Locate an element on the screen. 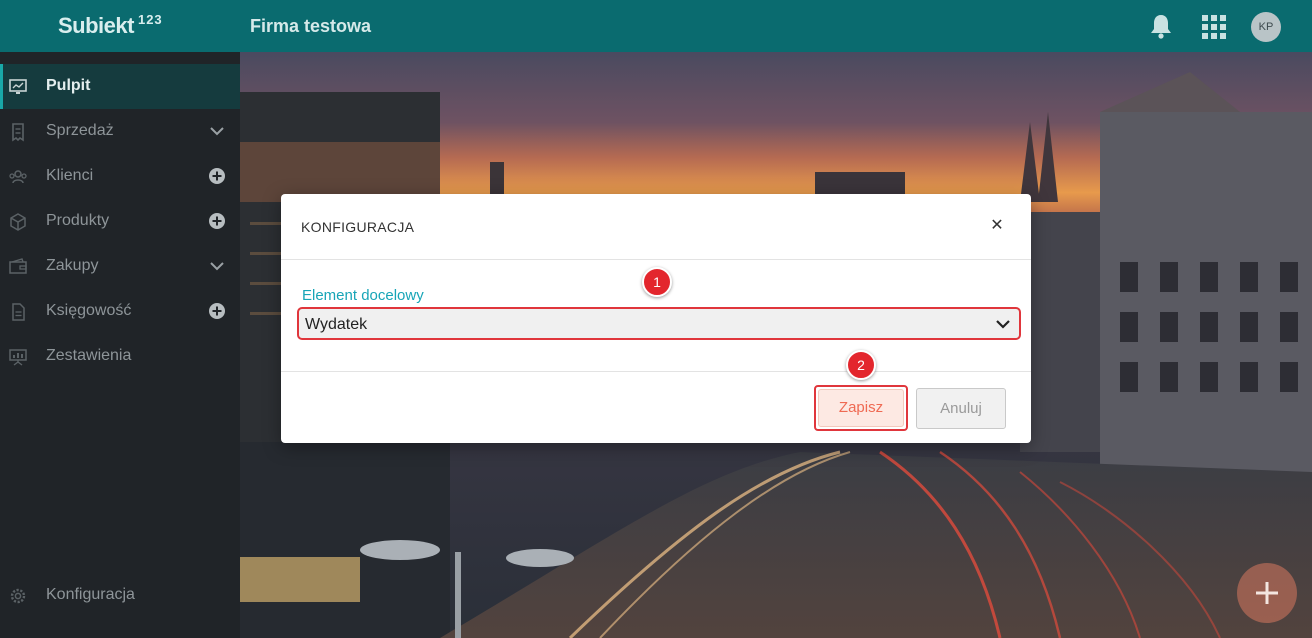 This screenshot has width=1312, height=638. document-icon is located at coordinates (18, 312).